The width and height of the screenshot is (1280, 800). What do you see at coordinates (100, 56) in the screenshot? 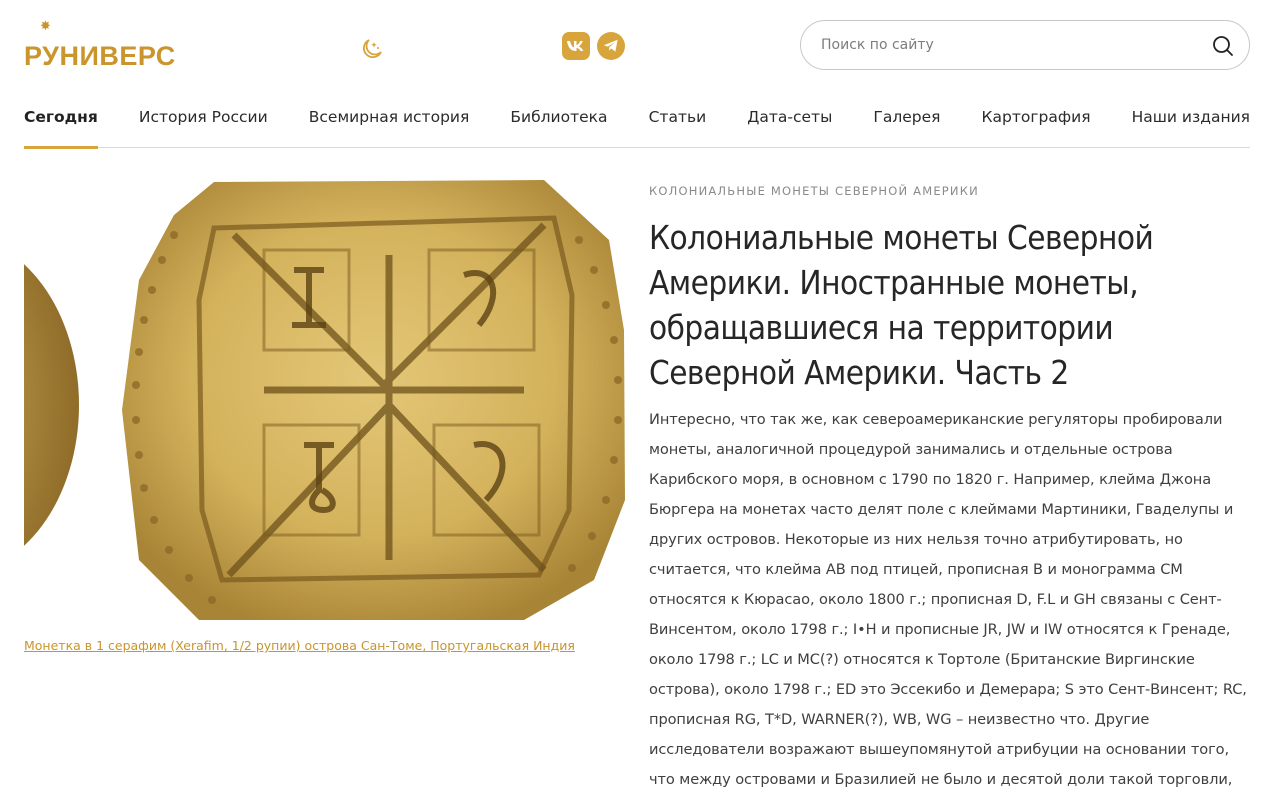
I see `logo-text: РУНИВЕРС` at bounding box center [100, 56].